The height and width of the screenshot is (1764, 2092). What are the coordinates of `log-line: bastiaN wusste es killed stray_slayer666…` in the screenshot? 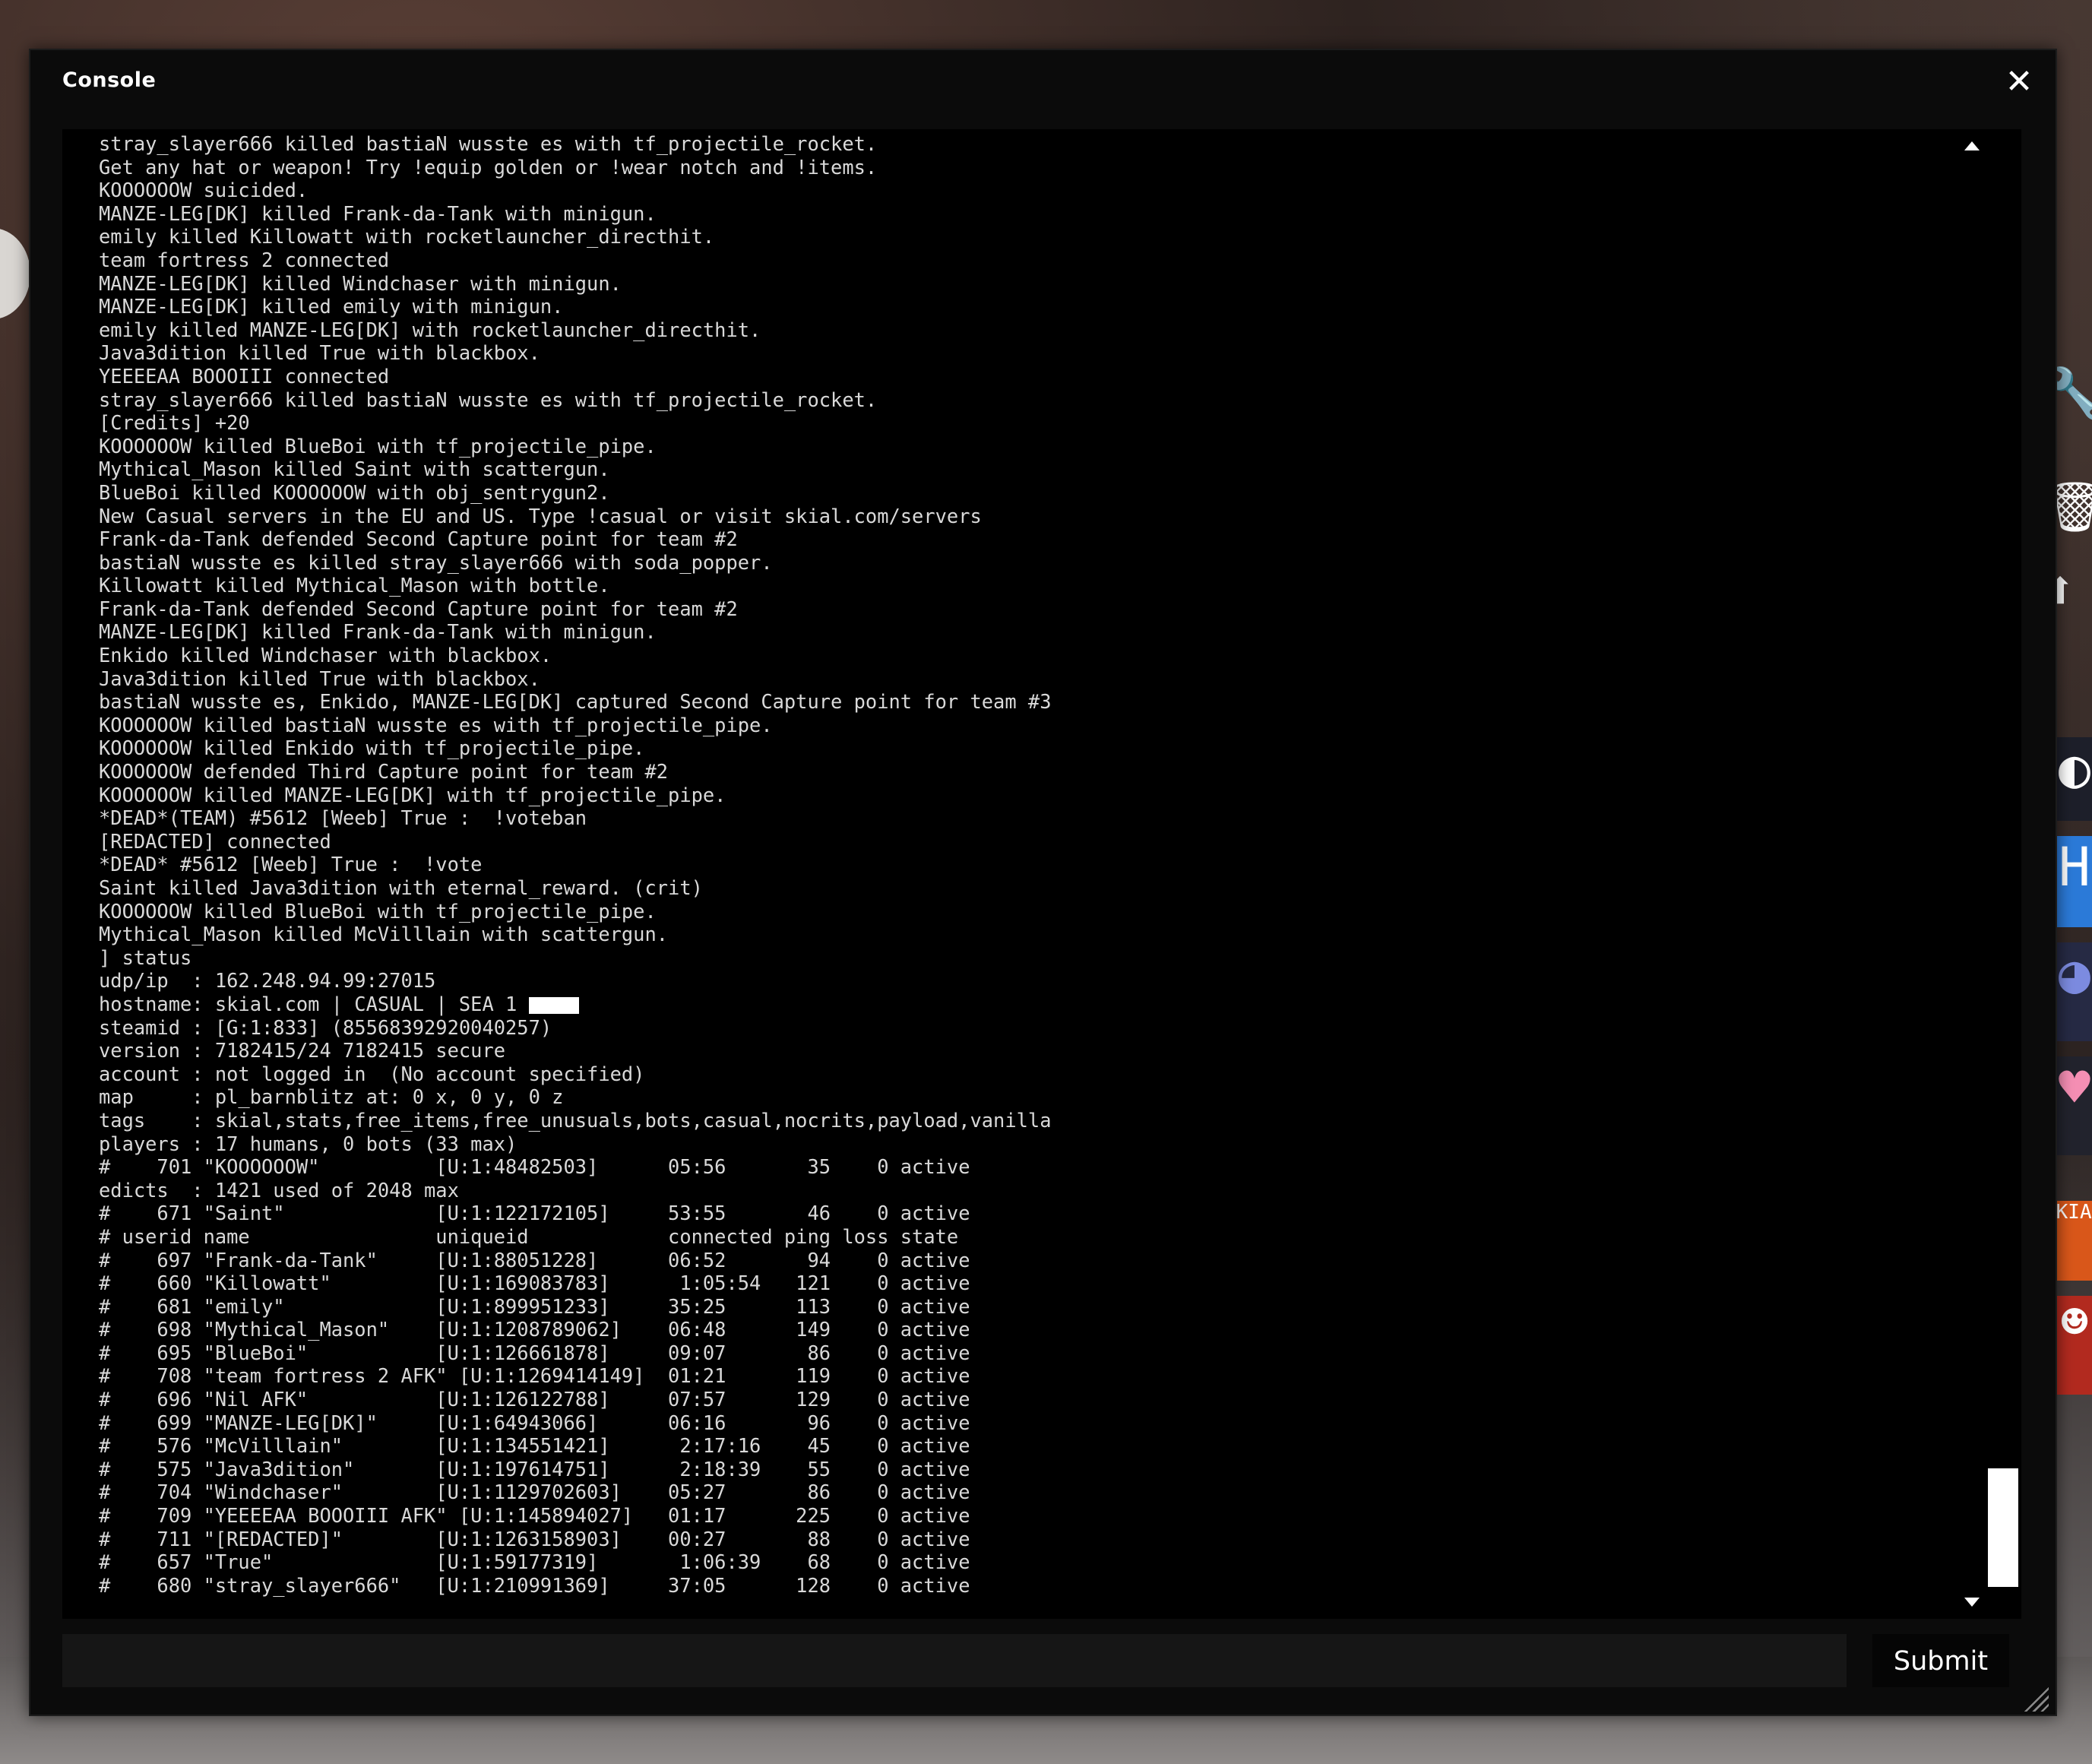 It's located at (436, 562).